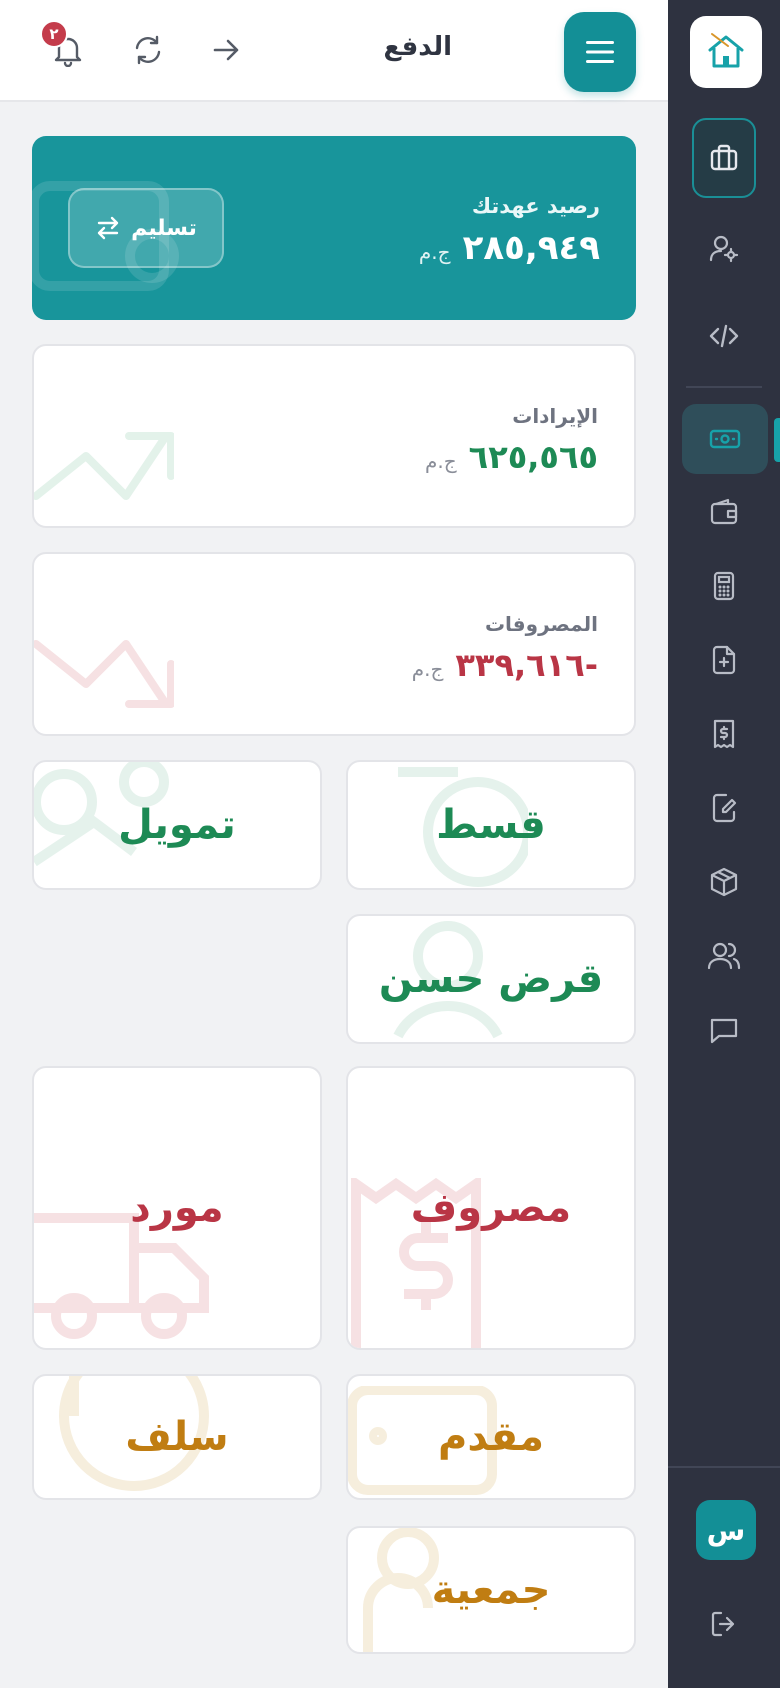 This screenshot has width=780, height=1688. I want to click on hamburger-icon, so click(600, 52).